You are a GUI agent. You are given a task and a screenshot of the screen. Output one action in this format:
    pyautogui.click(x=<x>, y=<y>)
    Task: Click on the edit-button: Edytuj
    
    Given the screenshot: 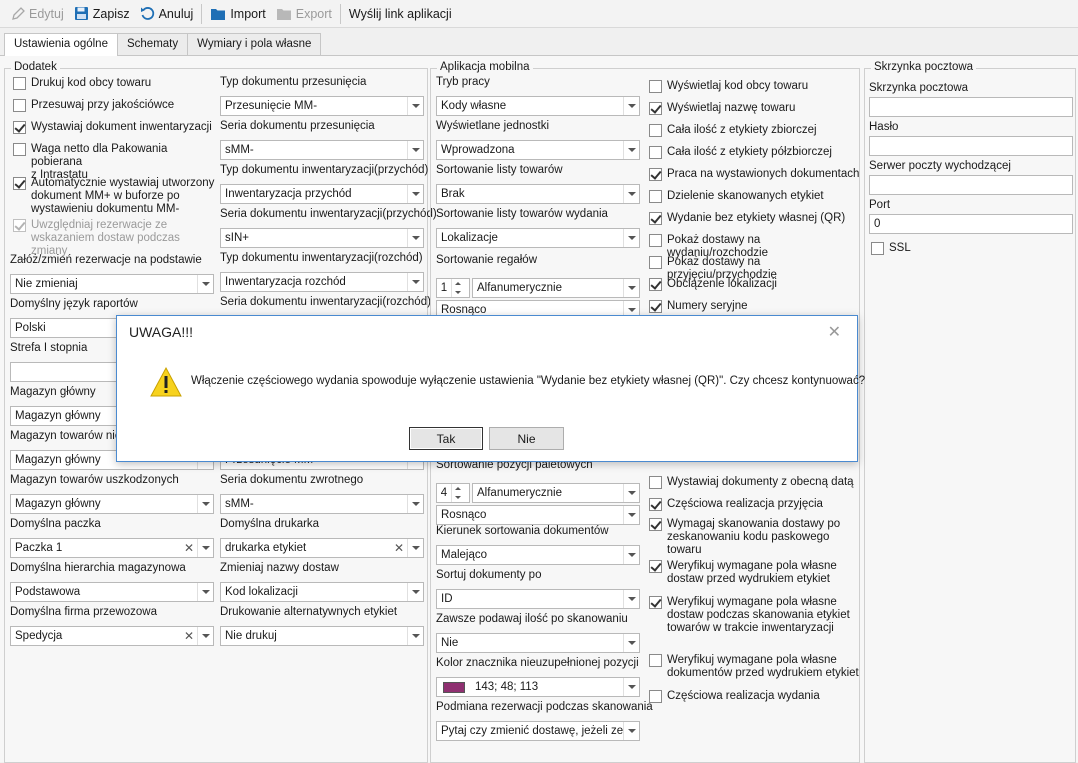 What is the action you would take?
    pyautogui.click(x=37, y=14)
    